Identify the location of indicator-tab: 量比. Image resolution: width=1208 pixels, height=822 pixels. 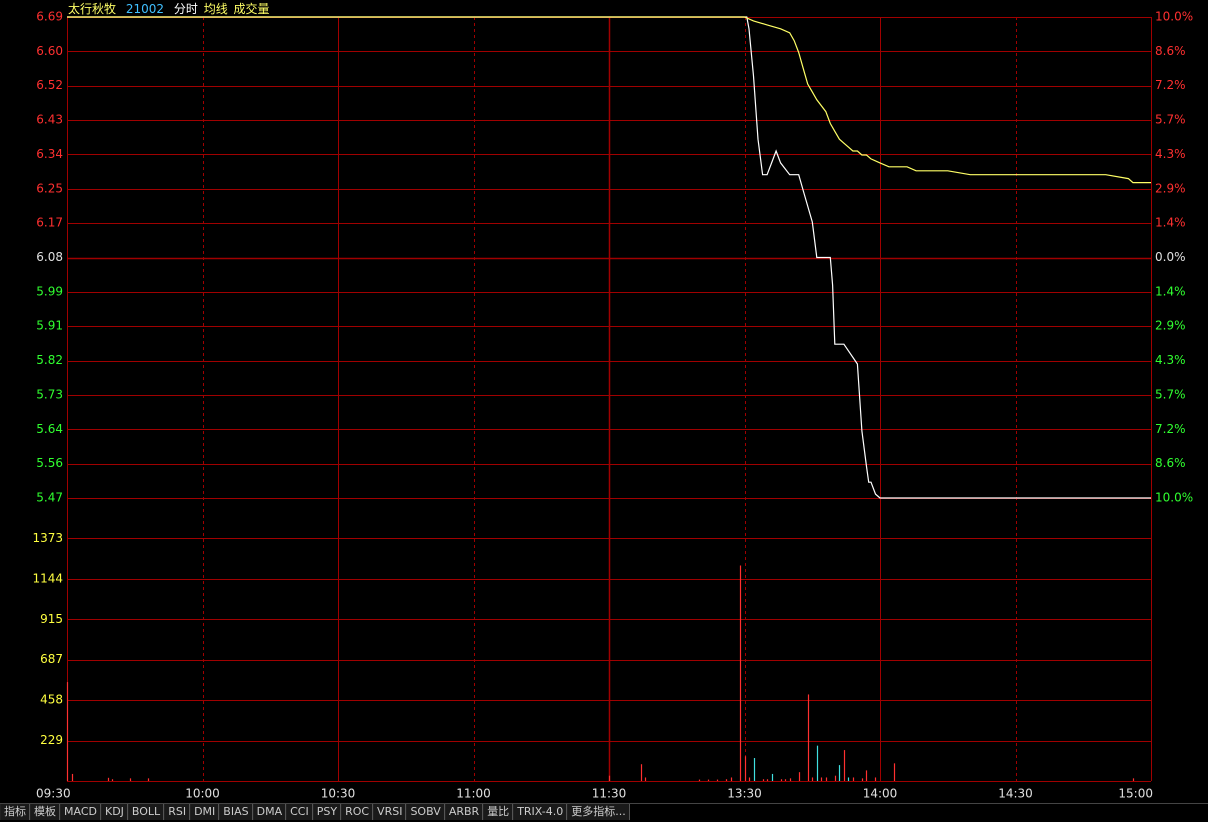
(498, 812).